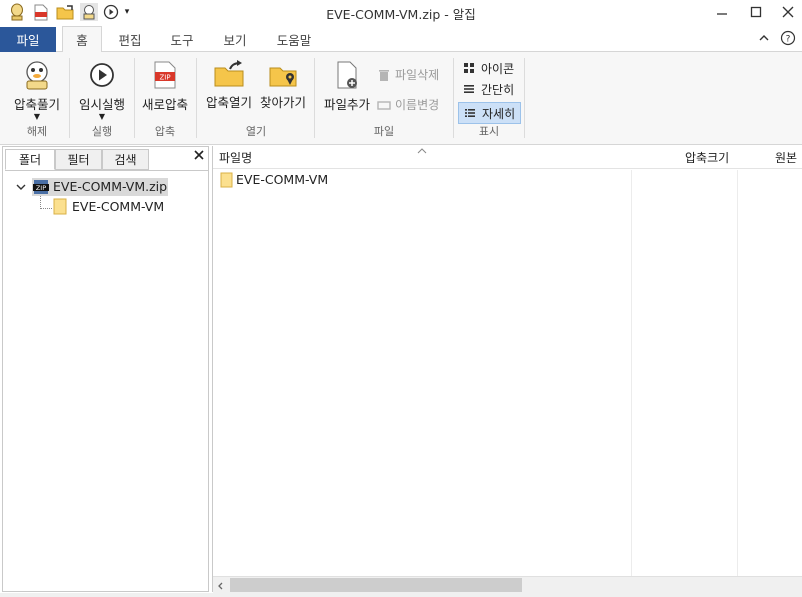  I want to click on view-detail-button: 자세히, so click(490, 113).